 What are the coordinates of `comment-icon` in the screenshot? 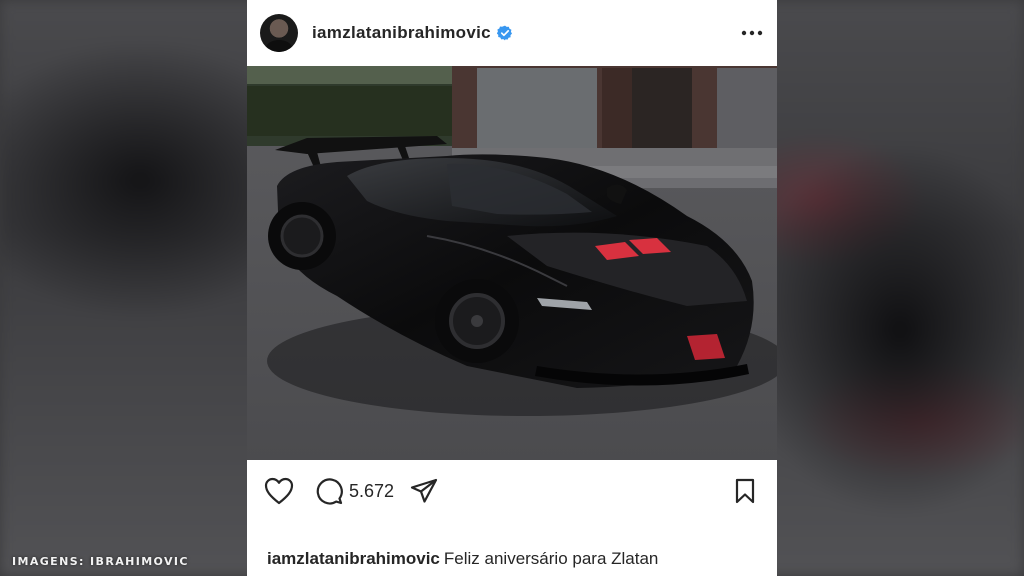 It's located at (329, 491).